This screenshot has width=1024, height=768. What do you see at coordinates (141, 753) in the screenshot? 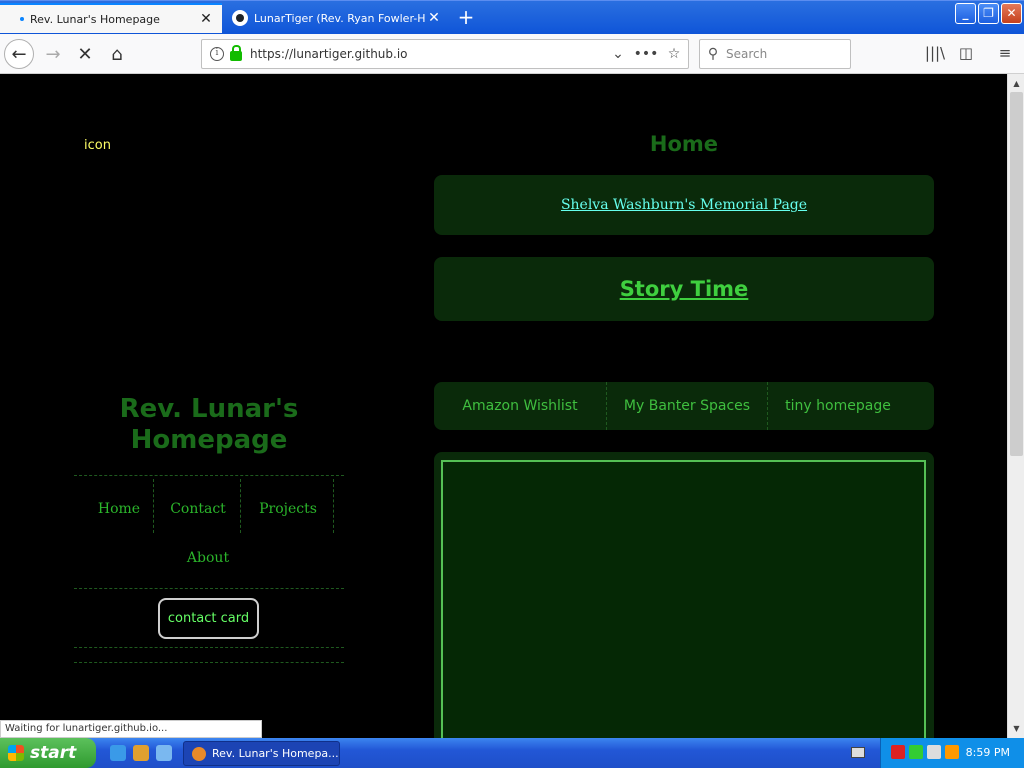
I see `quicklaunch-app-icon` at bounding box center [141, 753].